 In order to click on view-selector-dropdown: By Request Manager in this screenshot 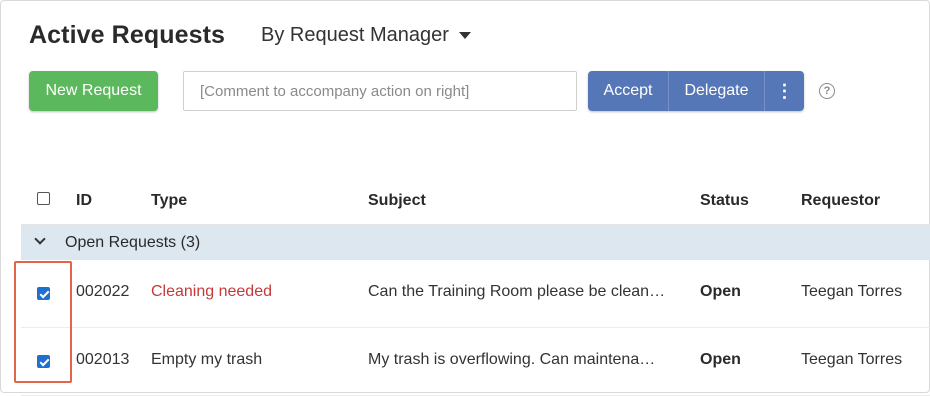, I will do `click(366, 35)`.